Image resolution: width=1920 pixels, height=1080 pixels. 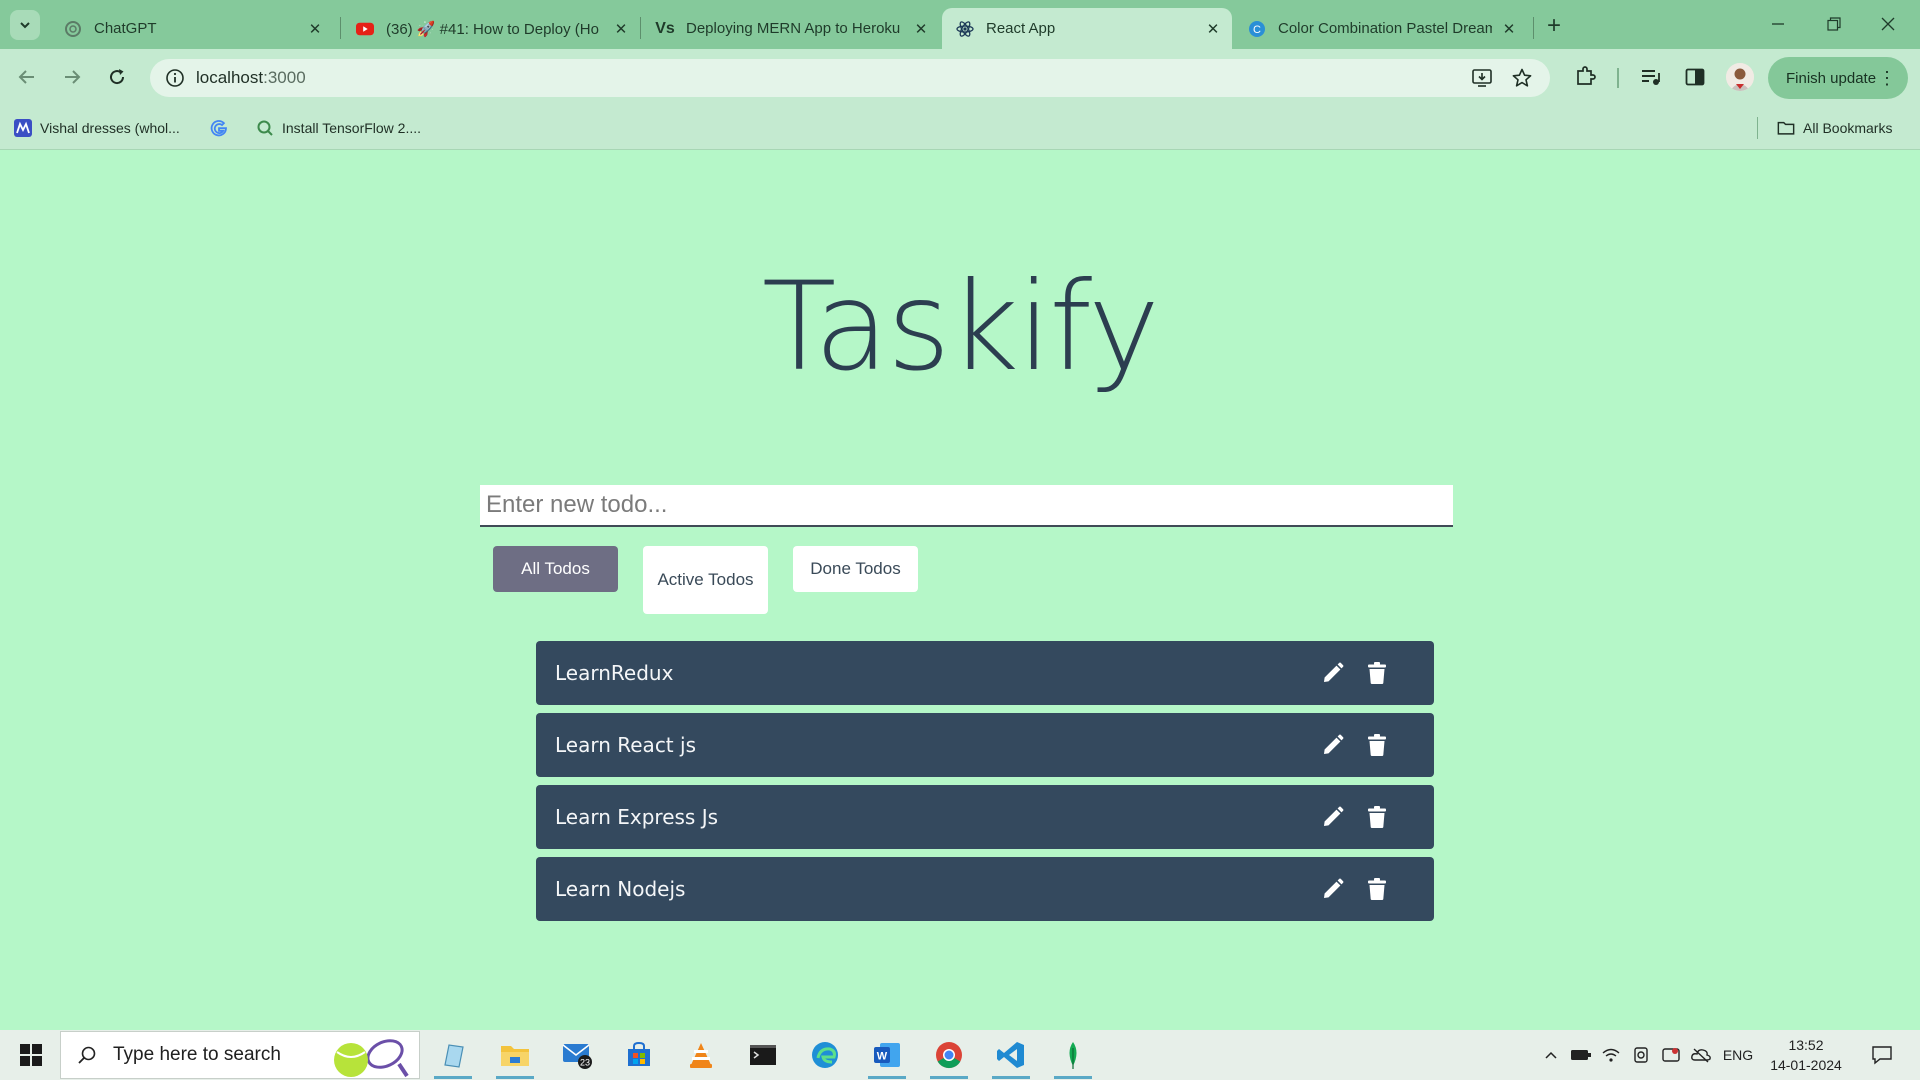 I want to click on arrow-left-icon, so click(x=26, y=77).